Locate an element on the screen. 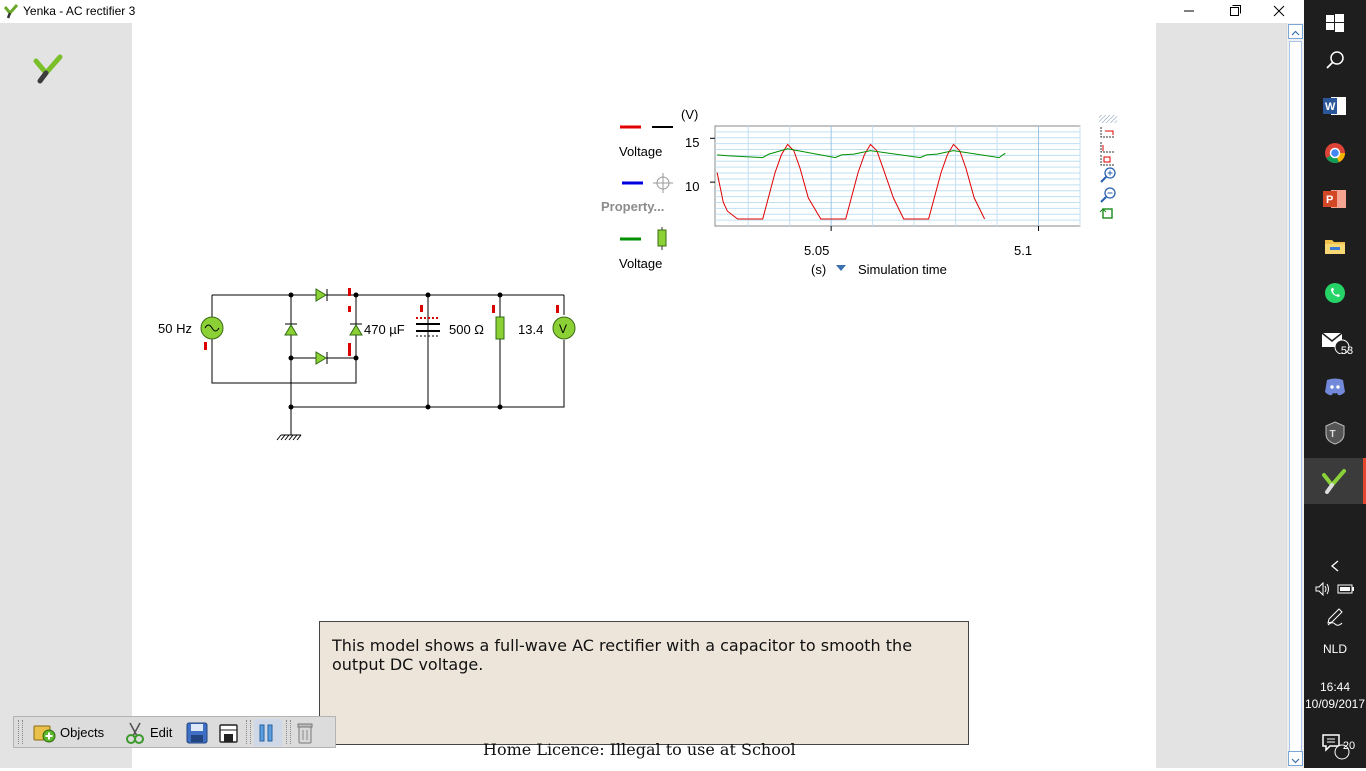 The height and width of the screenshot is (771, 1366). voltmeter-symbol: V is located at coordinates (563, 329).